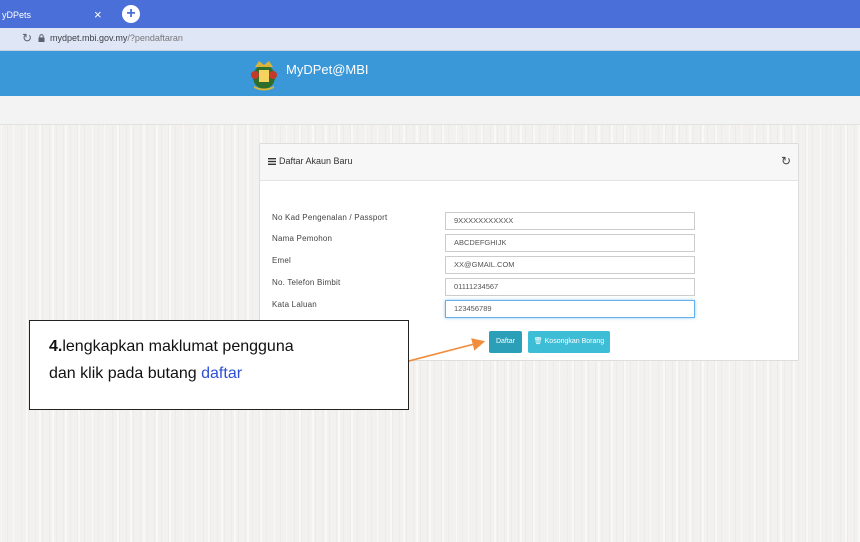 The height and width of the screenshot is (542, 860). I want to click on refresh-icon: ↻, so click(786, 161).